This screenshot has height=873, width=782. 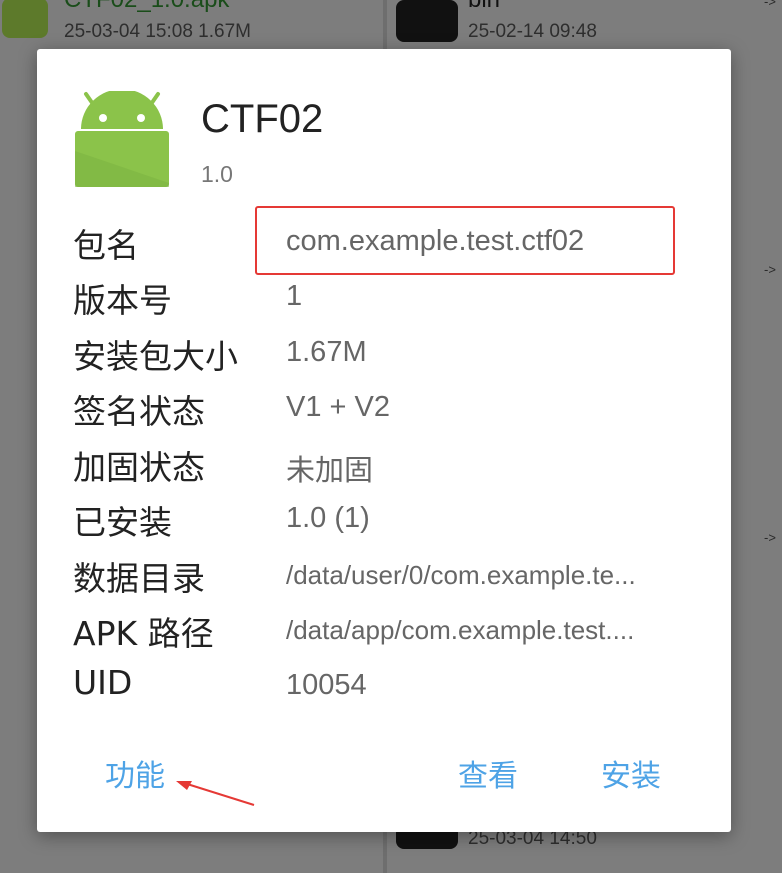 What do you see at coordinates (484, 7) in the screenshot?
I see `file-name: bin` at bounding box center [484, 7].